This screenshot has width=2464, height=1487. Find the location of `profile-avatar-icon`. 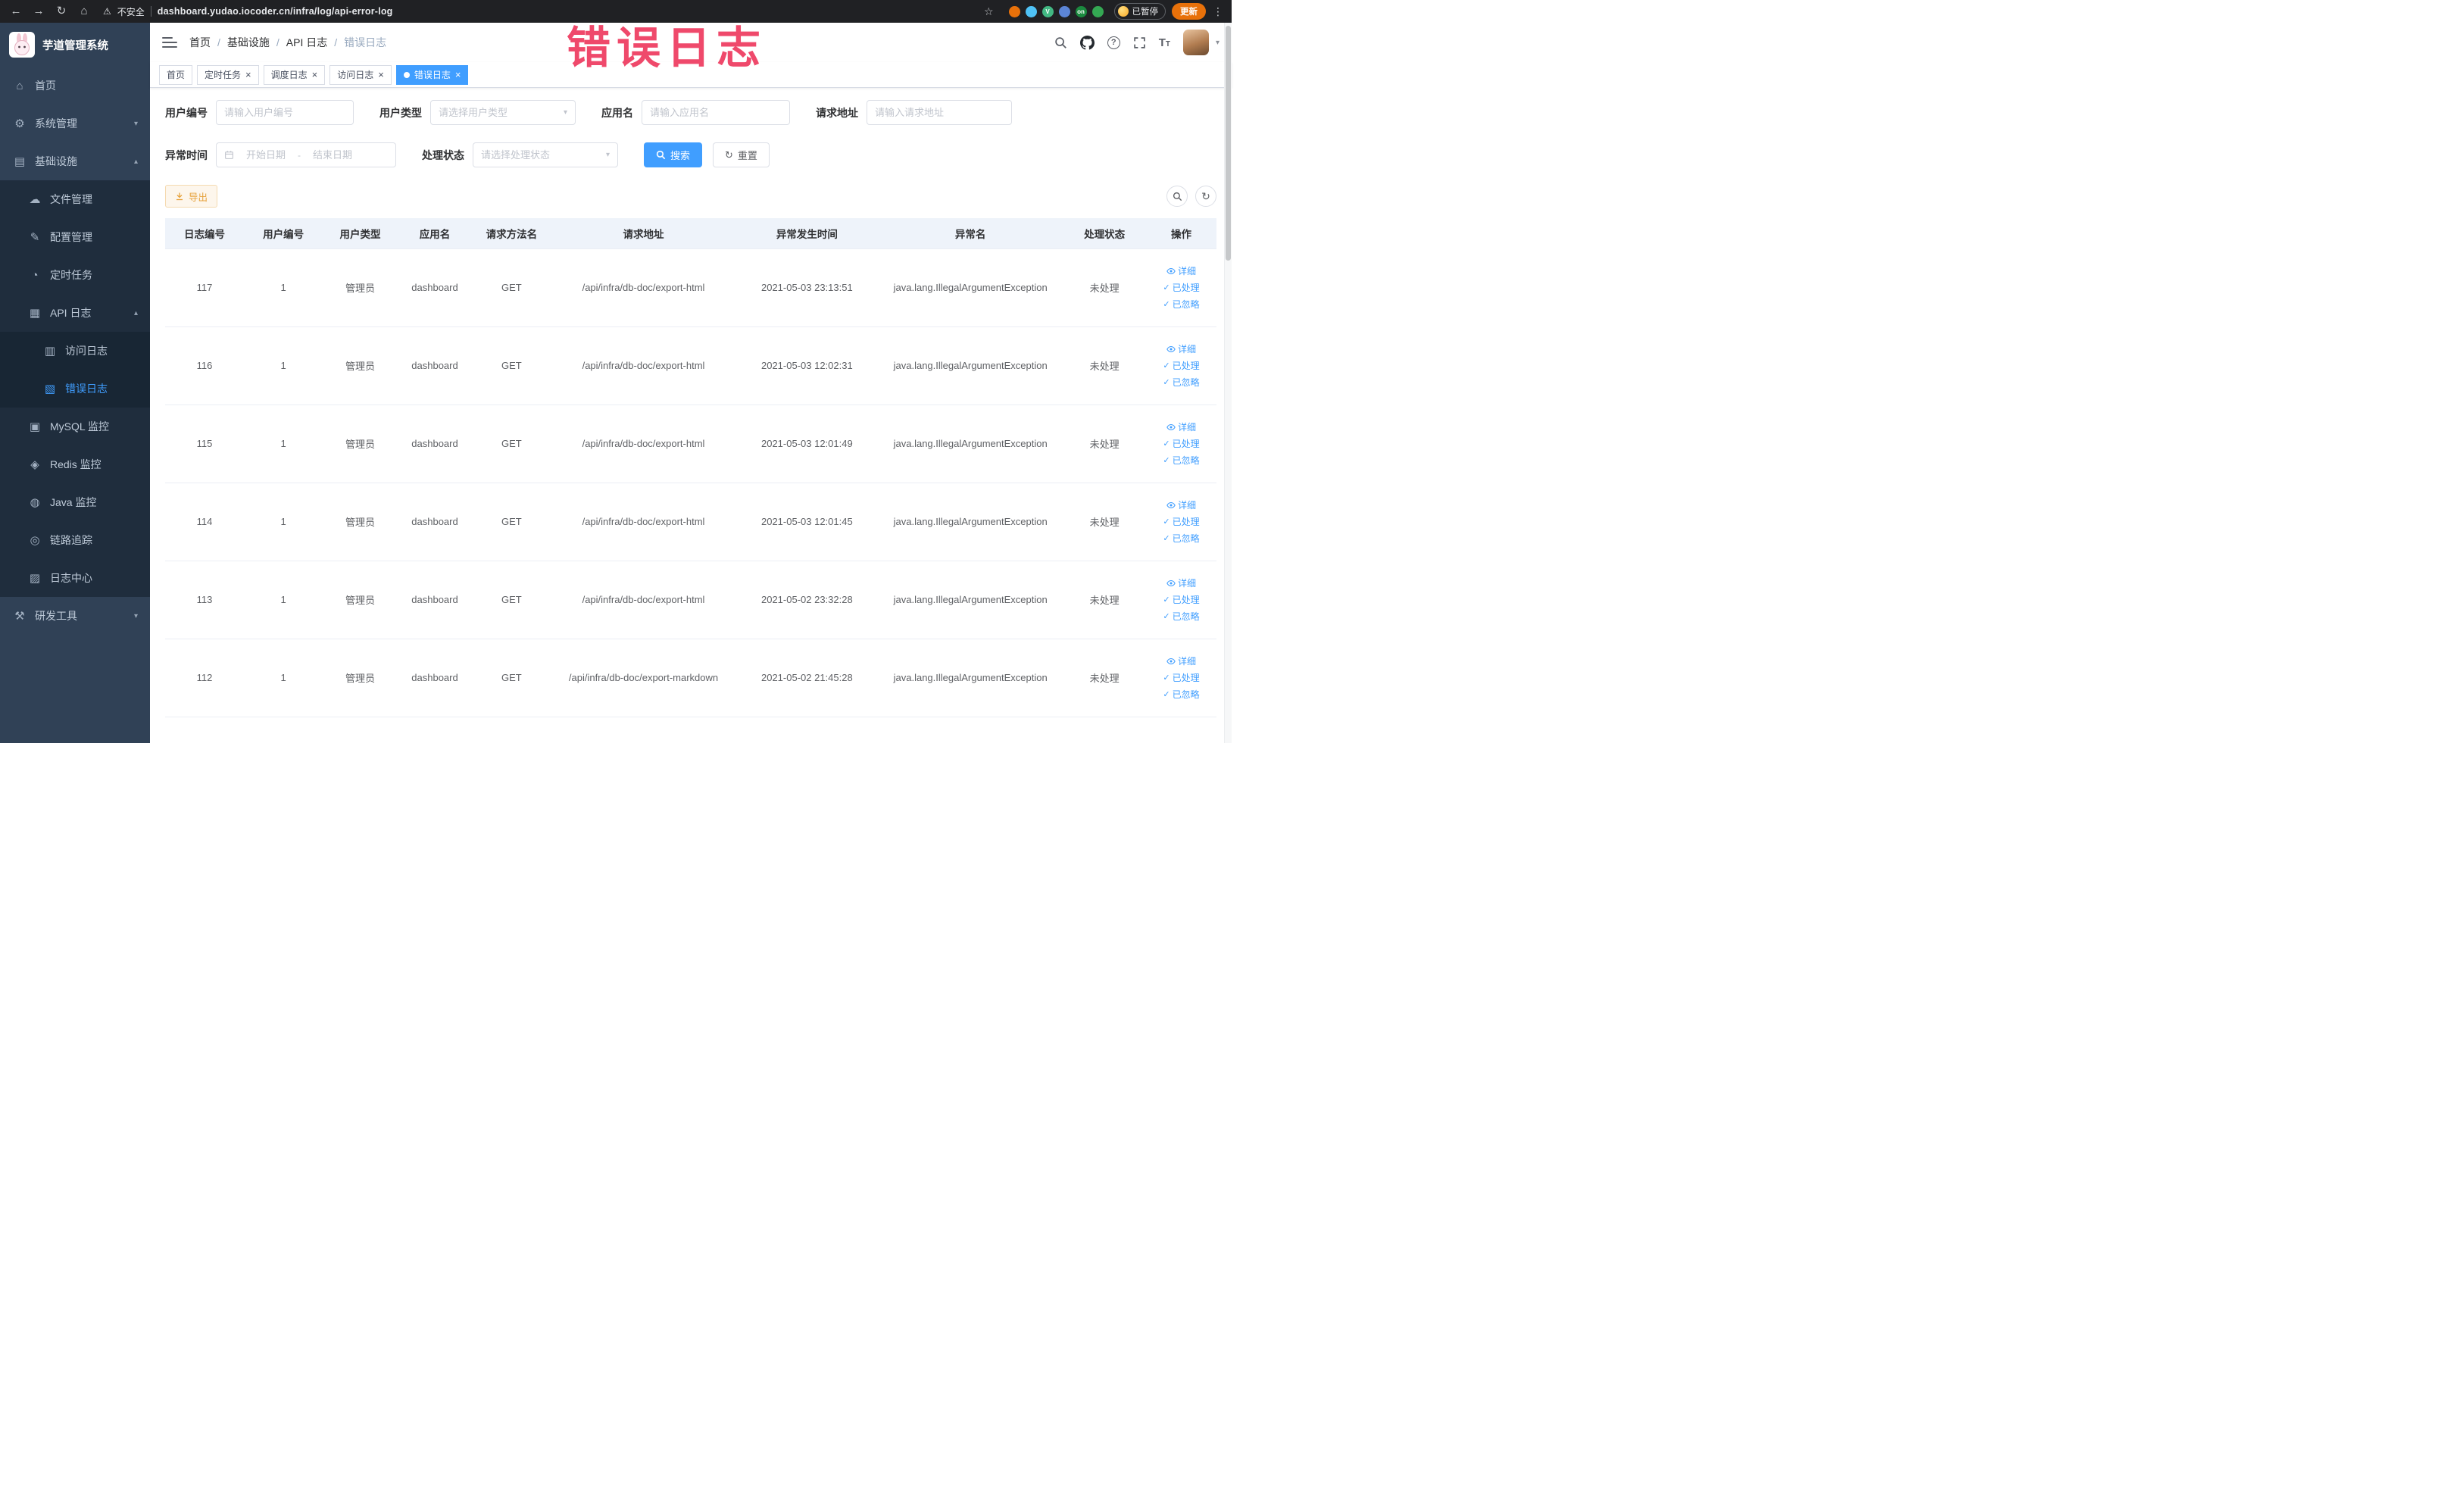

profile-avatar-icon is located at coordinates (1123, 11).